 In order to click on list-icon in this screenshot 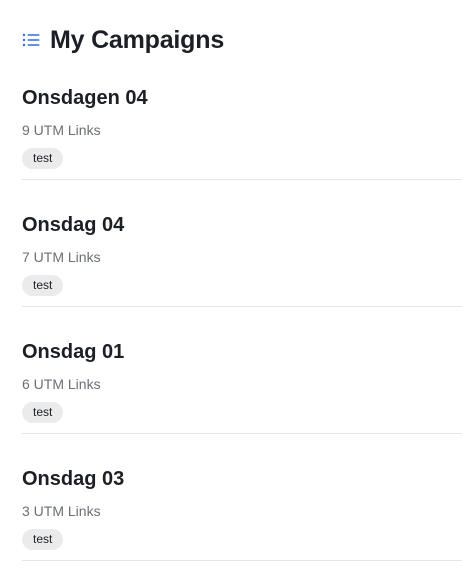, I will do `click(31, 40)`.